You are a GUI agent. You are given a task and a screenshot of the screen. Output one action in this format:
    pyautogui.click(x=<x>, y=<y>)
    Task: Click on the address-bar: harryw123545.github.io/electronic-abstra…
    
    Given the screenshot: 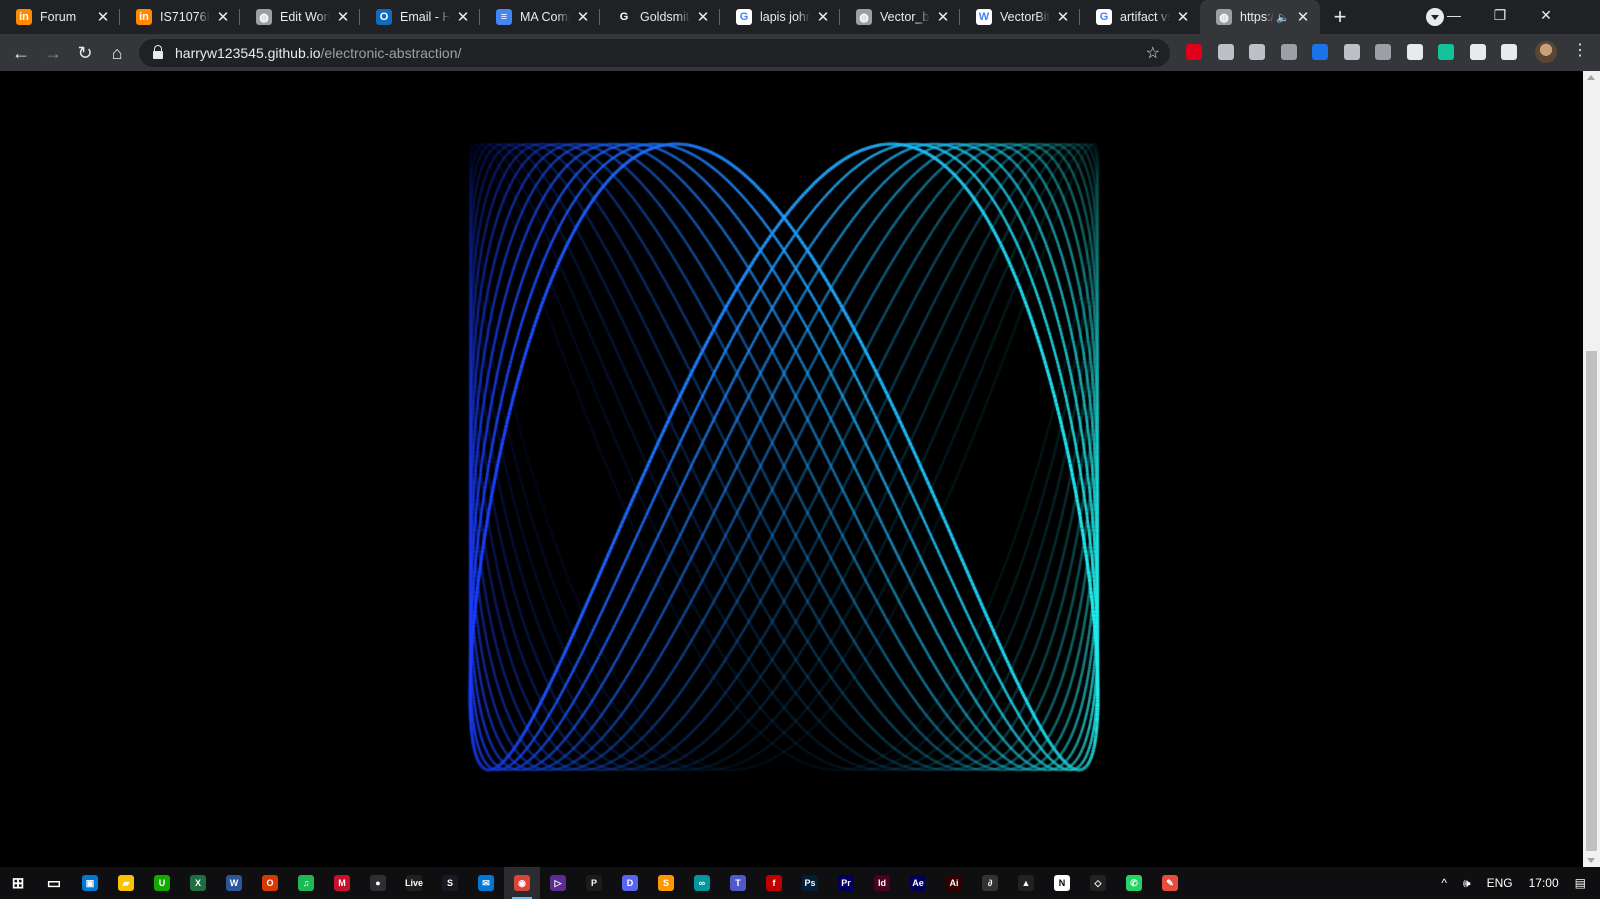 What is the action you would take?
    pyautogui.click(x=654, y=53)
    